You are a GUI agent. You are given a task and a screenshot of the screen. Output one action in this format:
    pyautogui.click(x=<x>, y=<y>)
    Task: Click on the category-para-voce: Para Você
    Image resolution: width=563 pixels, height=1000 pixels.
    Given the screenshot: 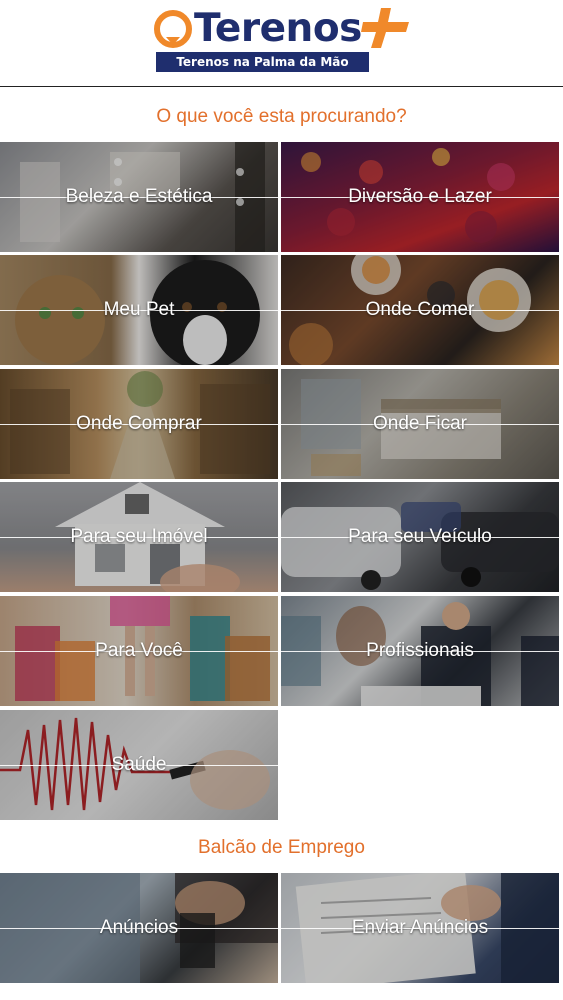 What is the action you would take?
    pyautogui.click(x=139, y=651)
    